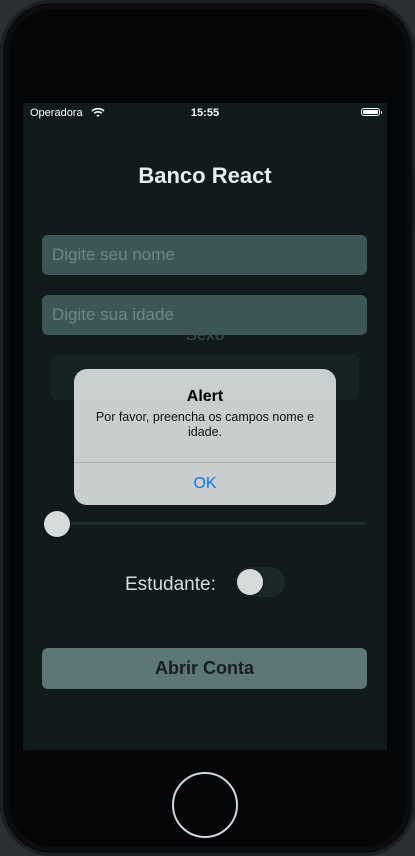 The image size is (415, 856). Describe the element at coordinates (211, 523) in the screenshot. I see `limit-slider-track` at that location.